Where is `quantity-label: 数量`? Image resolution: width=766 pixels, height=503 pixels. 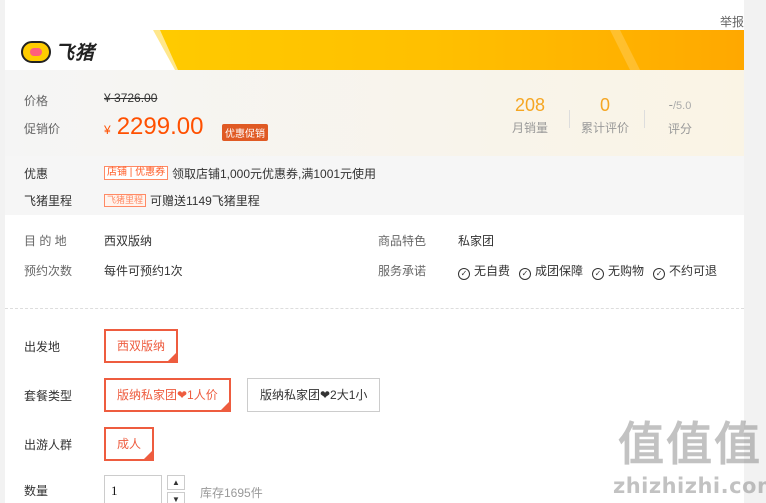 quantity-label: 数量 is located at coordinates (36, 491).